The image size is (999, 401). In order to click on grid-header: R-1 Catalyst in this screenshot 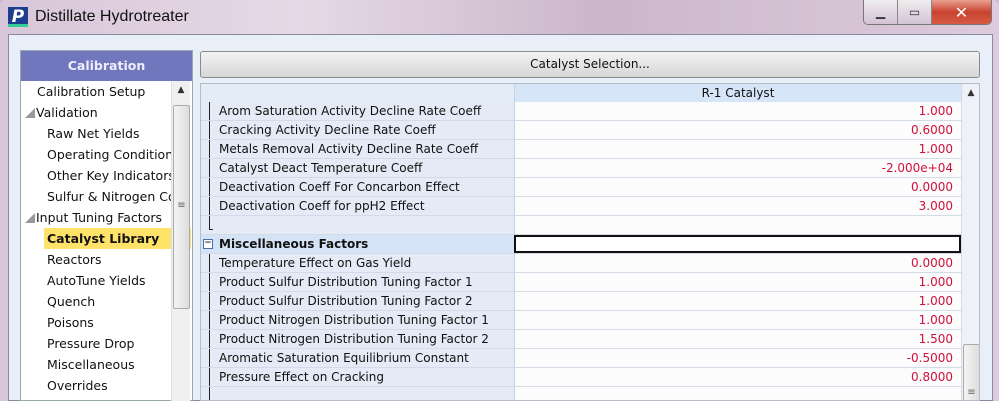, I will do `click(581, 93)`.